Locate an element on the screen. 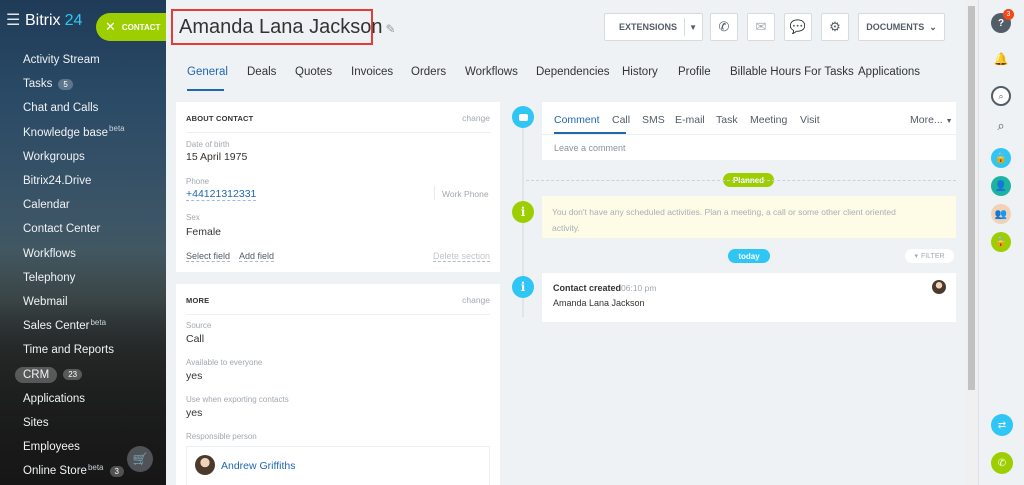  select-field-link: Select field is located at coordinates (208, 256).